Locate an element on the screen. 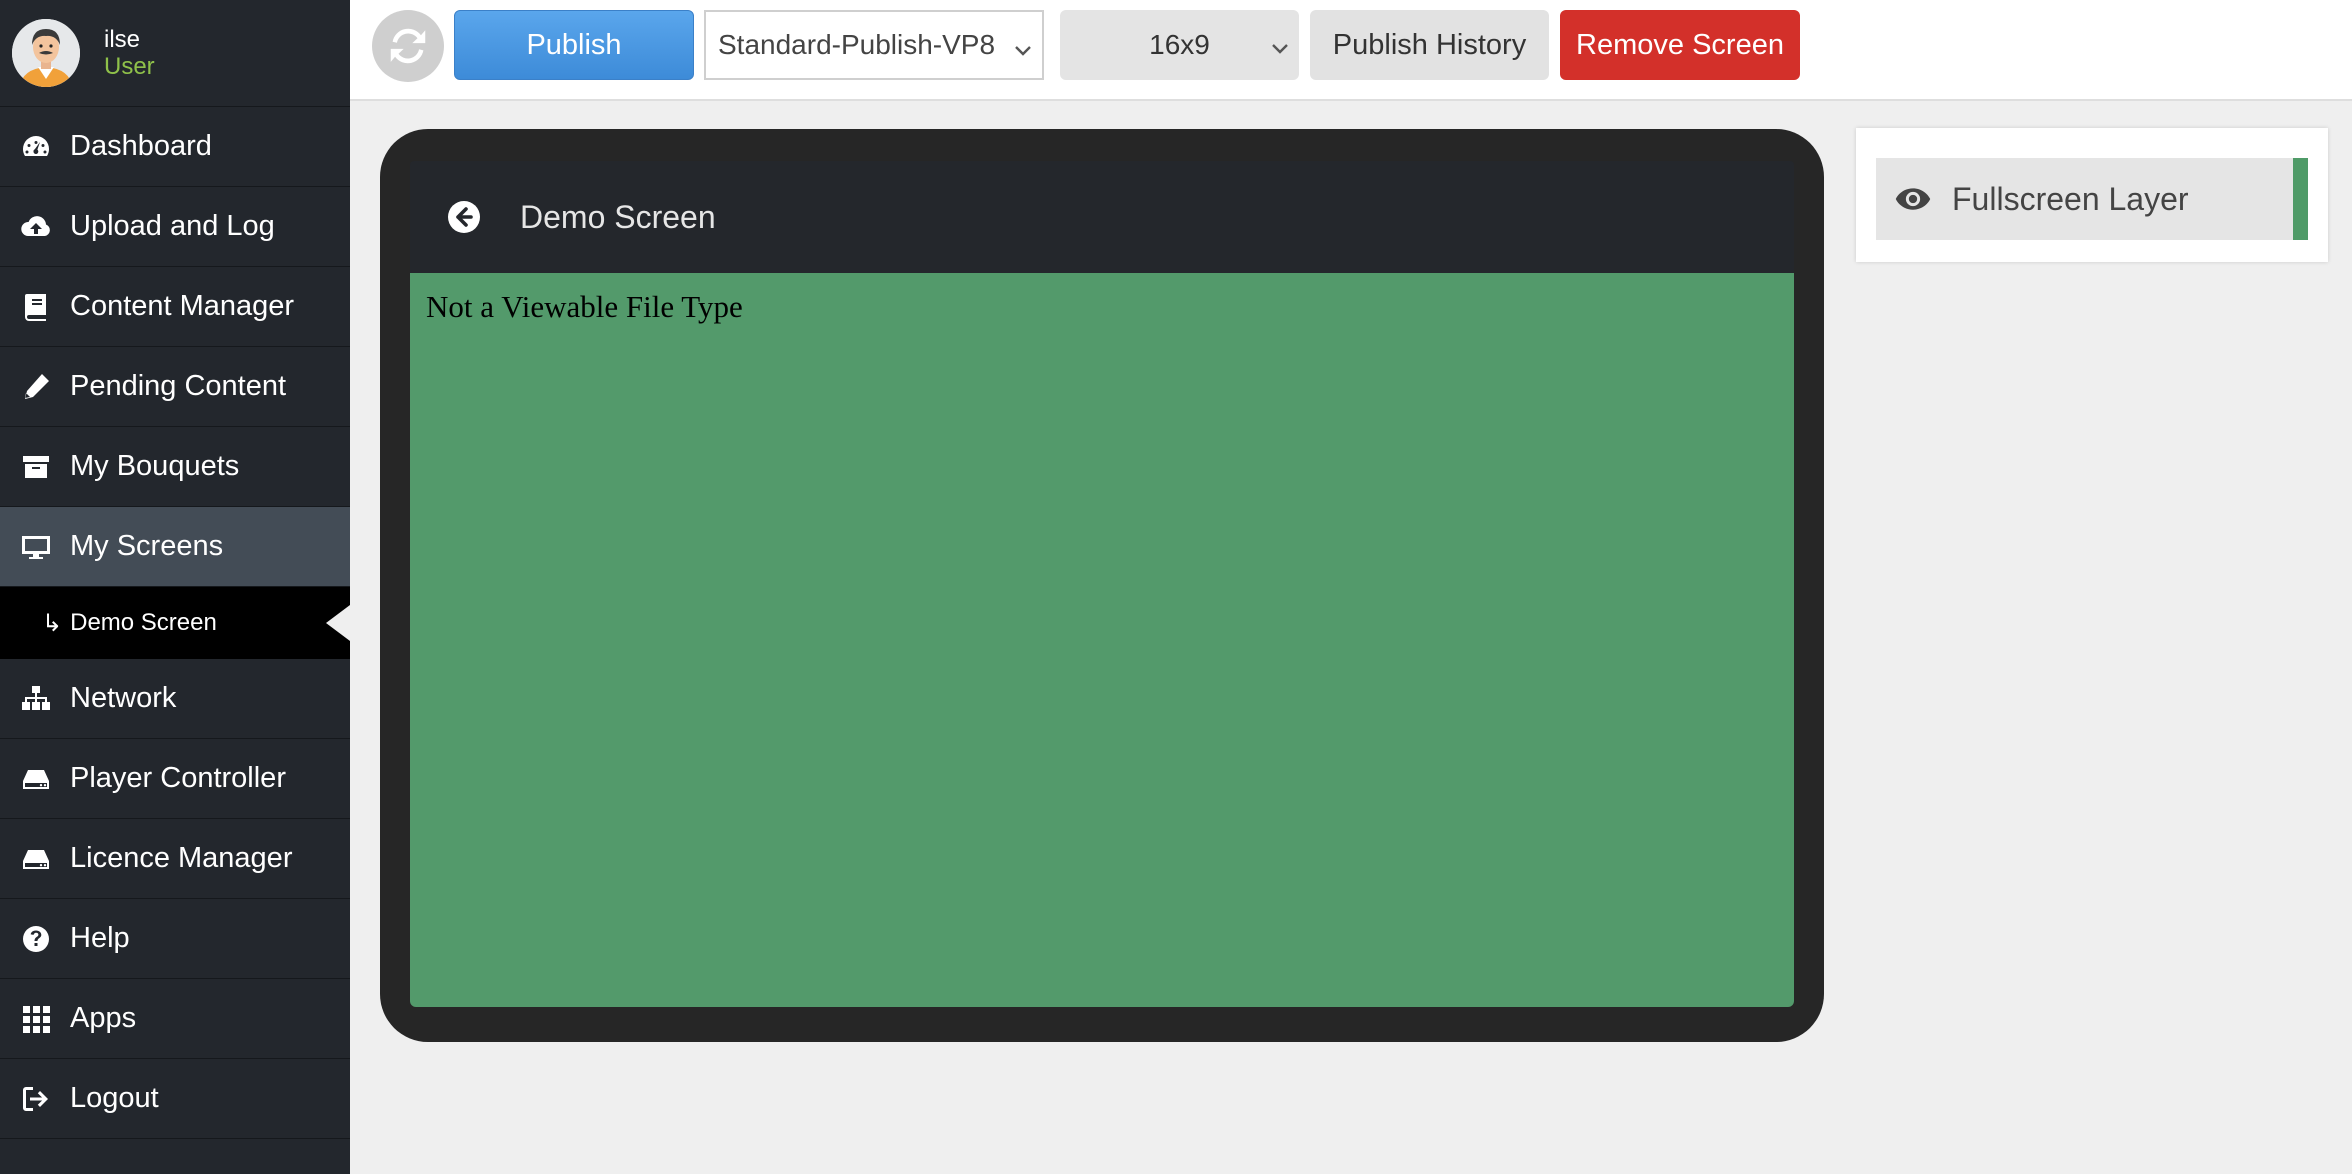  sidebar-subitem-label: Demo Screen is located at coordinates (143, 622).